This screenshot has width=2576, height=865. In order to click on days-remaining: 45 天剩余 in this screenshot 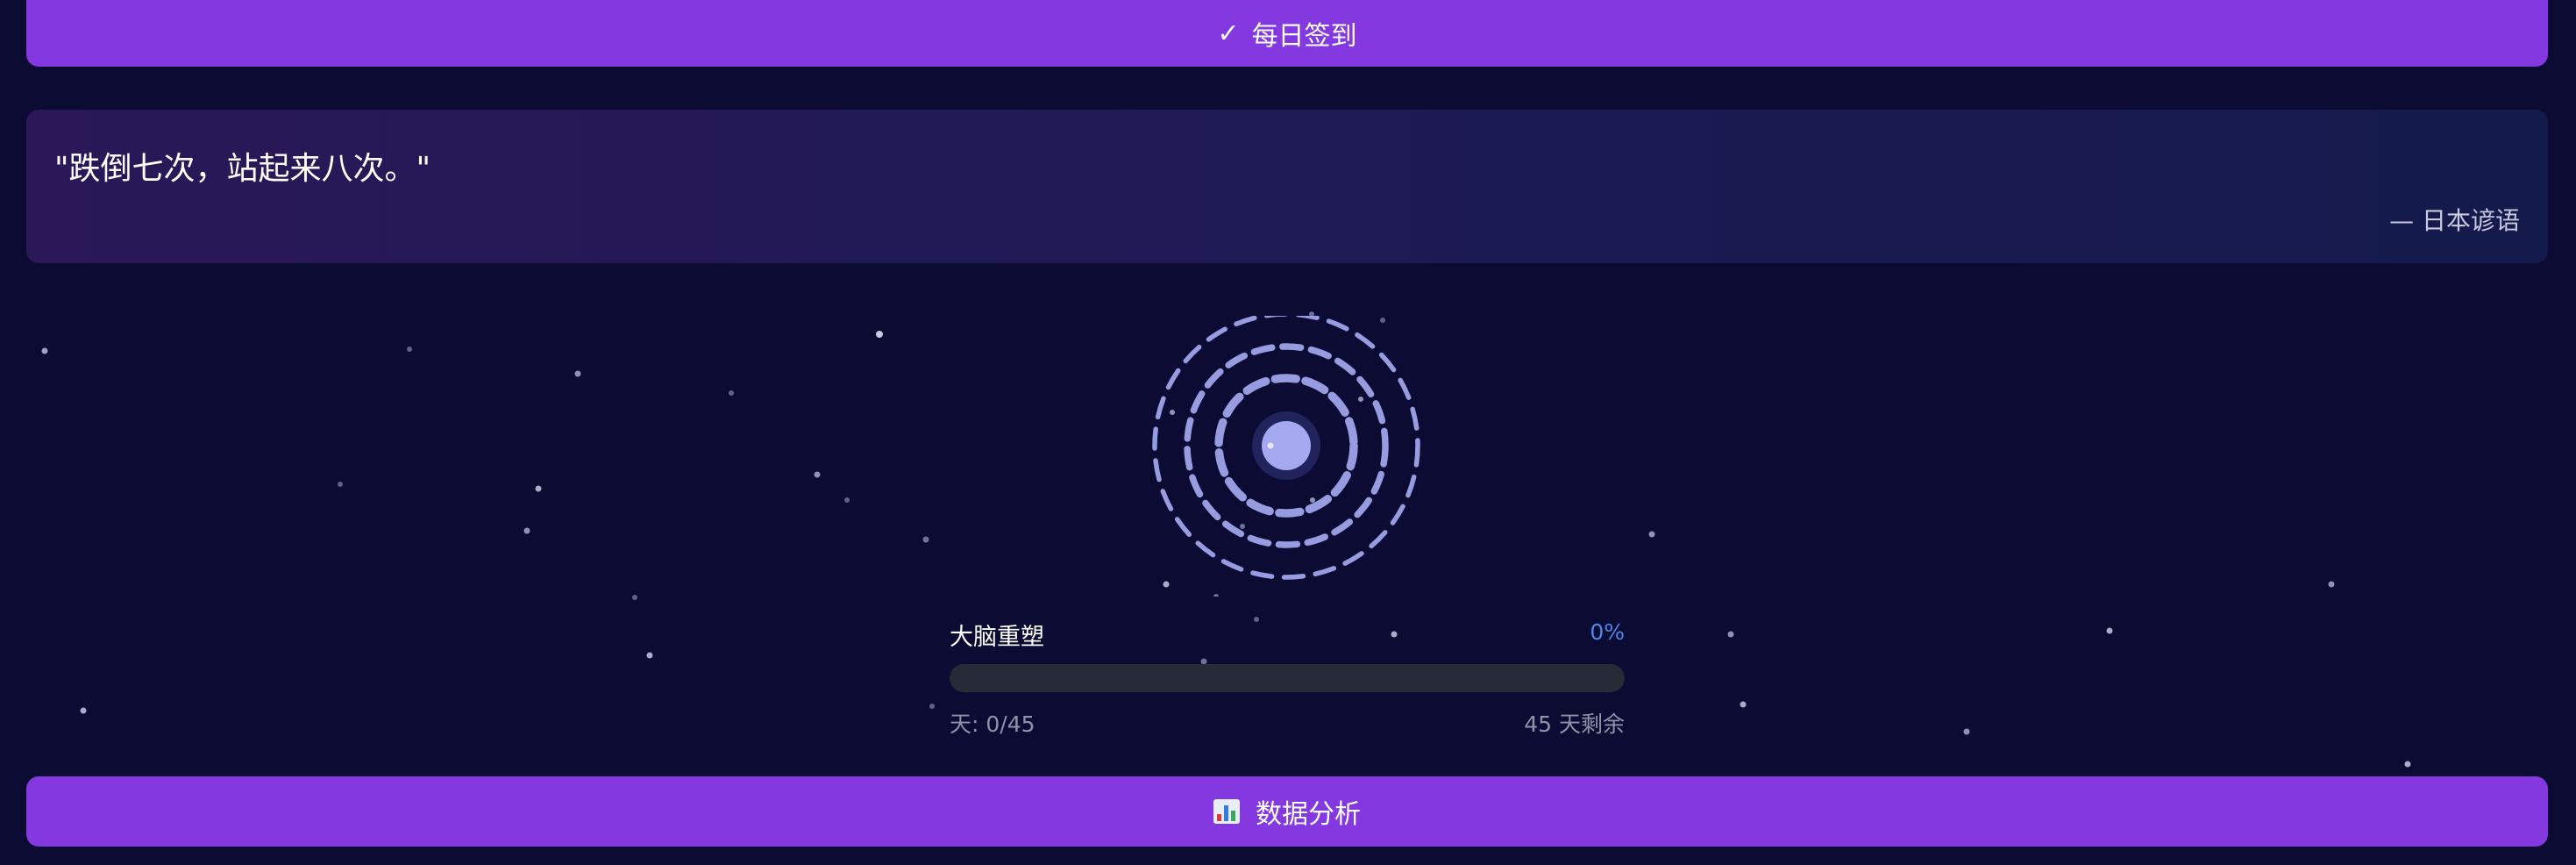, I will do `click(1574, 724)`.